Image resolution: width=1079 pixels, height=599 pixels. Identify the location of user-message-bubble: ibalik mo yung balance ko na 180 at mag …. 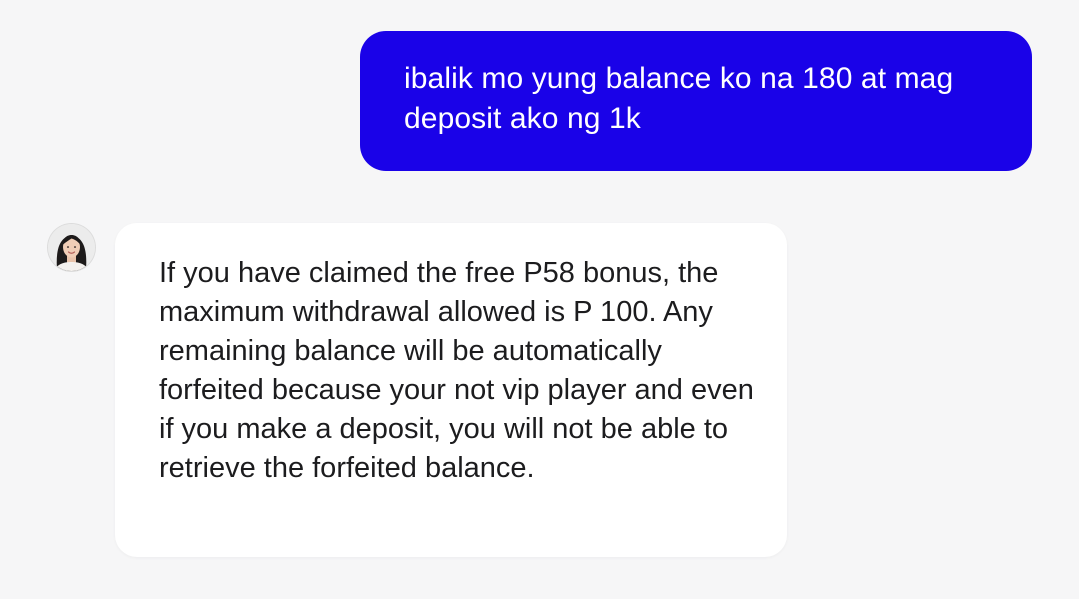
(696, 101).